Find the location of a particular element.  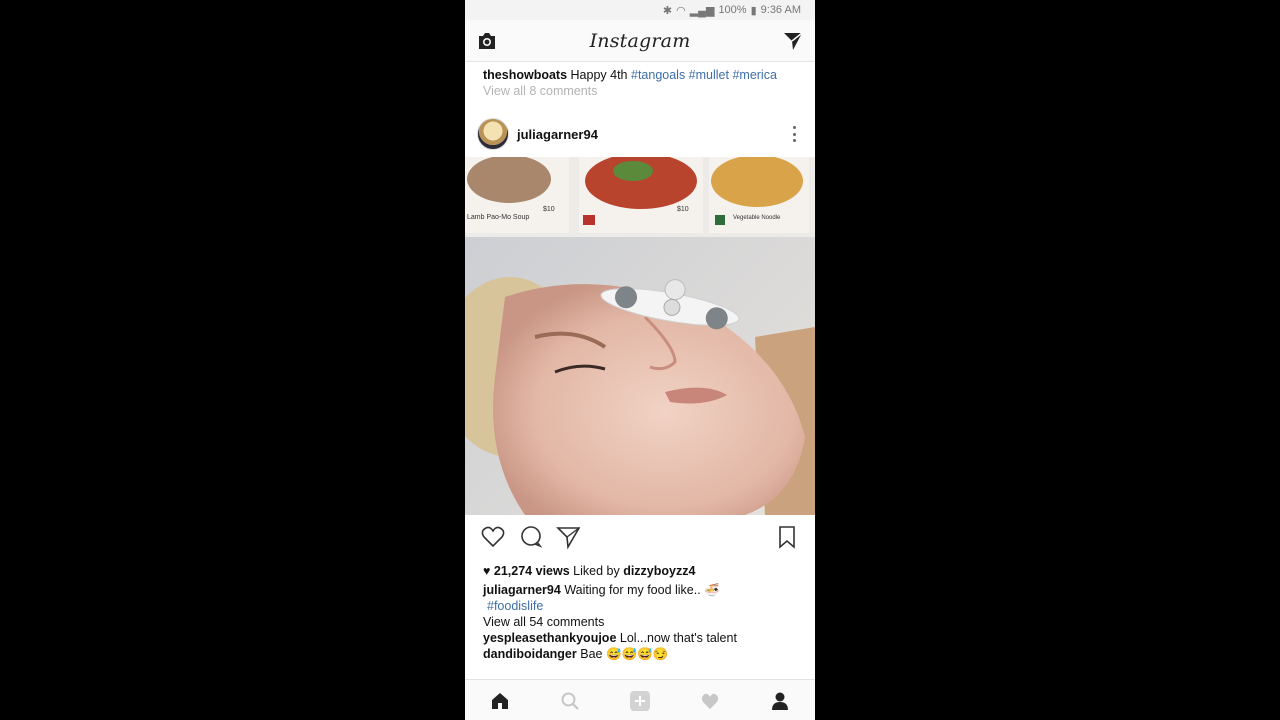

caption-hashtag-row: #foodislife is located at coordinates (647, 606).